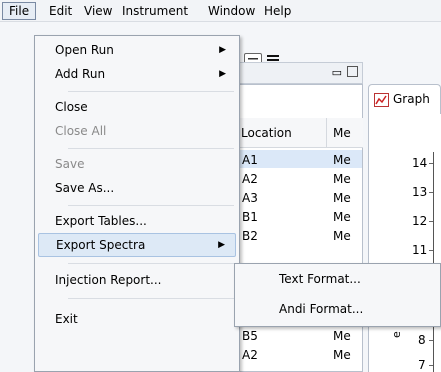  I want to click on menu-edit: Edit, so click(60, 11).